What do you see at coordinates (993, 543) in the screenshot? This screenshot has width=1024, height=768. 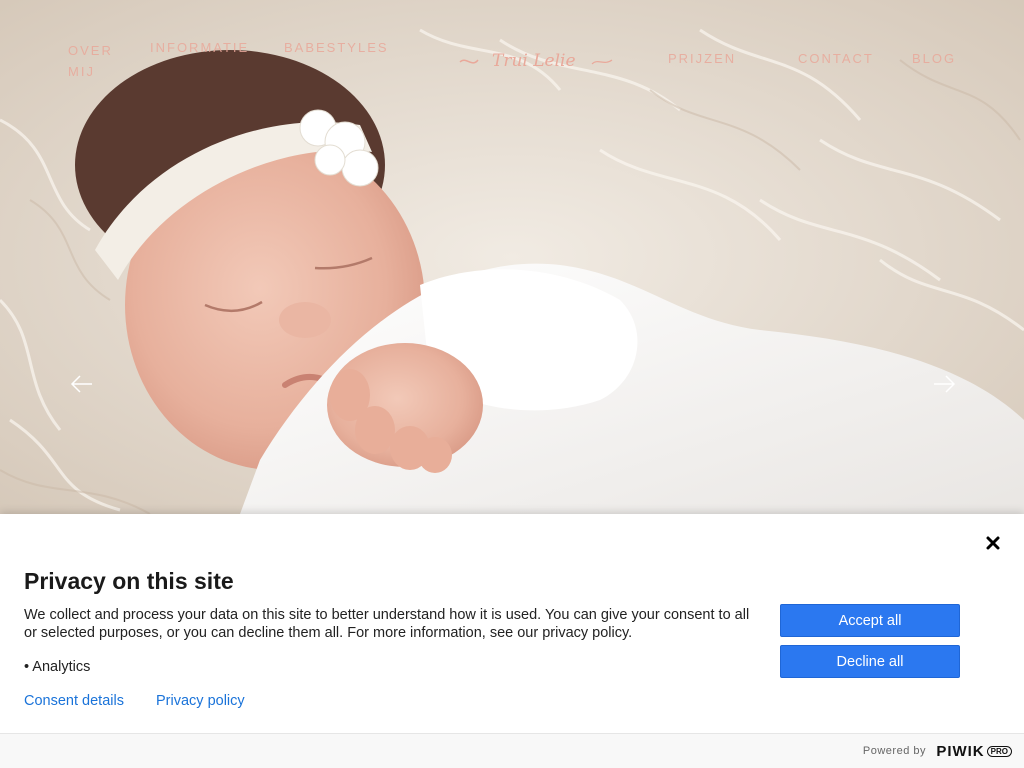 I see `close-icon` at bounding box center [993, 543].